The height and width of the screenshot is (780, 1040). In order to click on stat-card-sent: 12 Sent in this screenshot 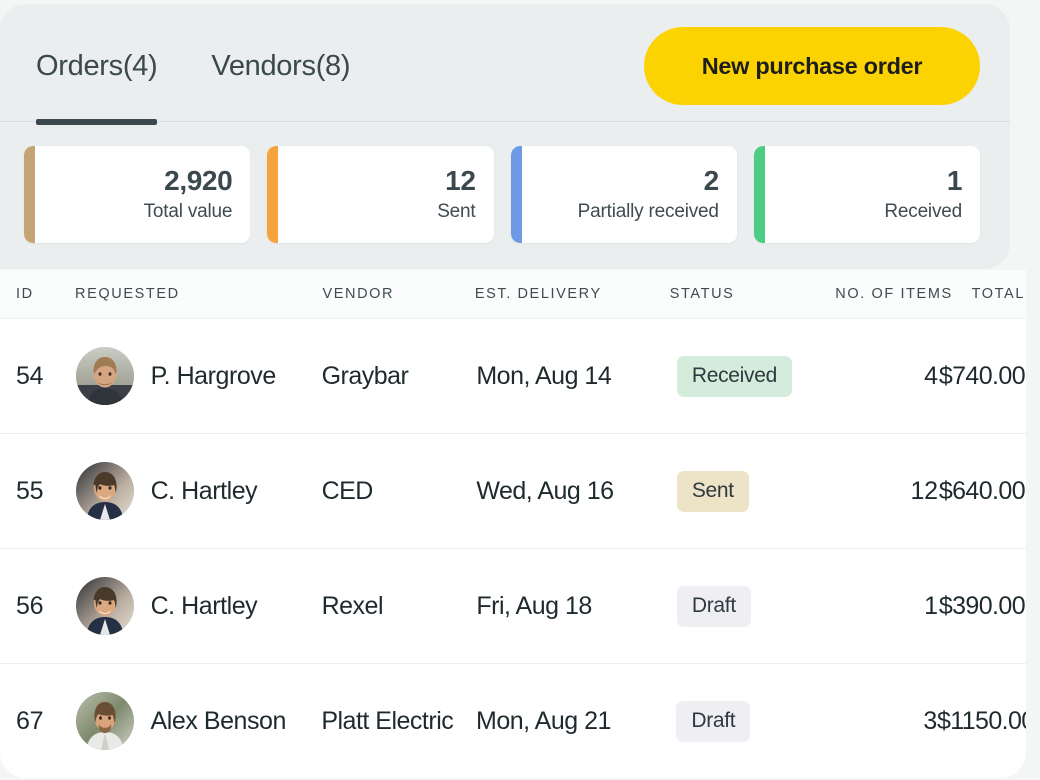, I will do `click(380, 194)`.